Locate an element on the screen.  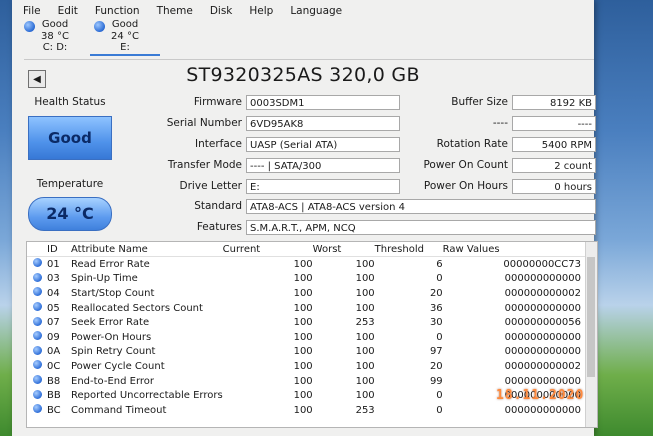
attribute-name: Spin Retry Count is located at coordinates (113, 352).